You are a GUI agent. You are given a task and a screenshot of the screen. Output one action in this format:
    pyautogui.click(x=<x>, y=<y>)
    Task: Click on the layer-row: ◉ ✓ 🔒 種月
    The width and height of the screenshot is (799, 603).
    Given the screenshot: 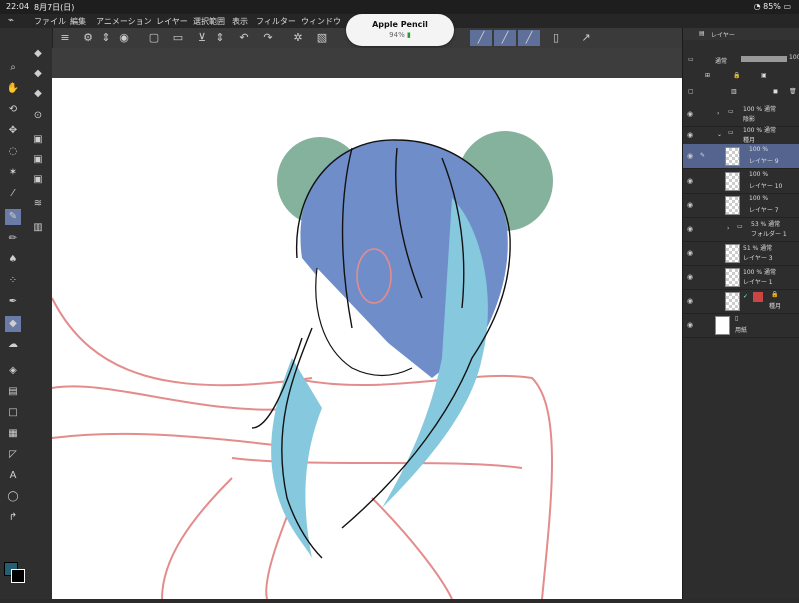 What is the action you would take?
    pyautogui.click(x=741, y=301)
    